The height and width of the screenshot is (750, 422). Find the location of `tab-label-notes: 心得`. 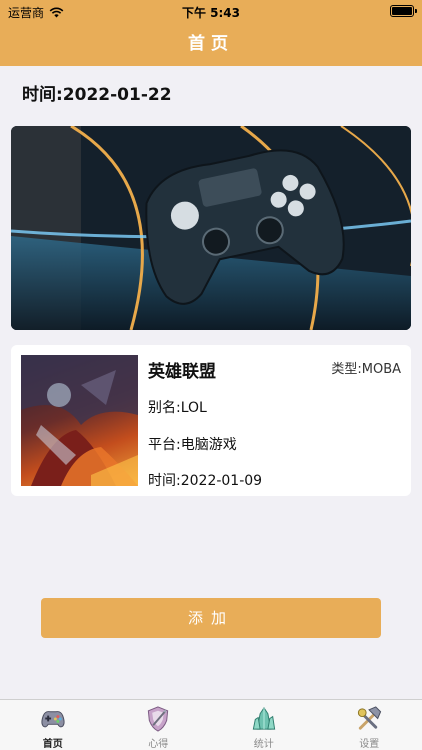

tab-label-notes: 心得 is located at coordinates (158, 744).